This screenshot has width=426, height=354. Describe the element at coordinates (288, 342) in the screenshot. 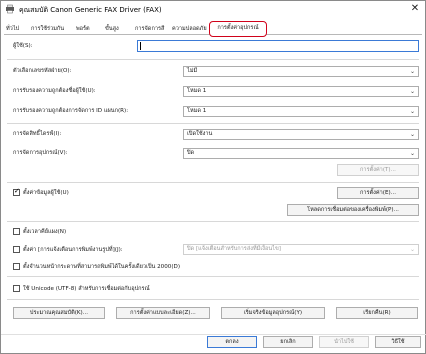

I see `cancel-button: ยกเลิก` at that location.